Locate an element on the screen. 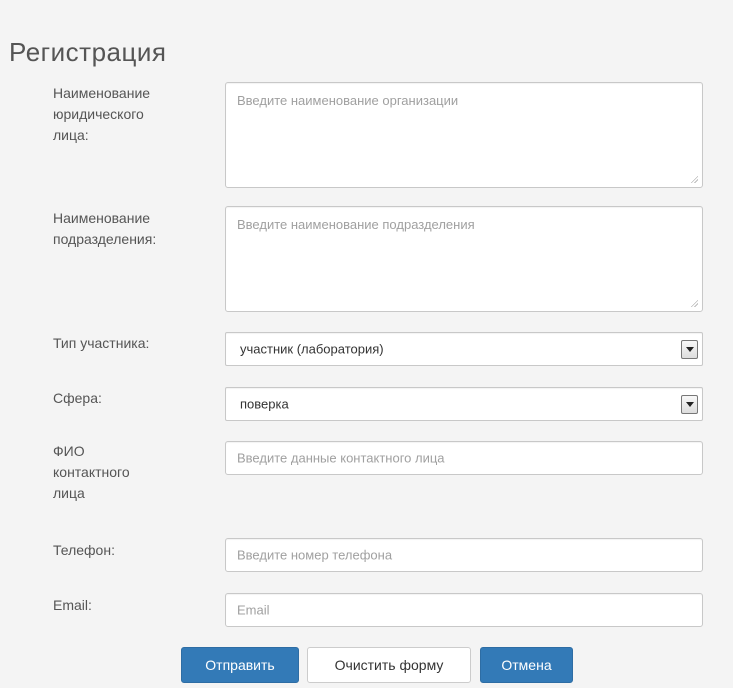 Image resolution: width=733 pixels, height=688 pixels. clear-form-button: Очистить форму is located at coordinates (389, 665).